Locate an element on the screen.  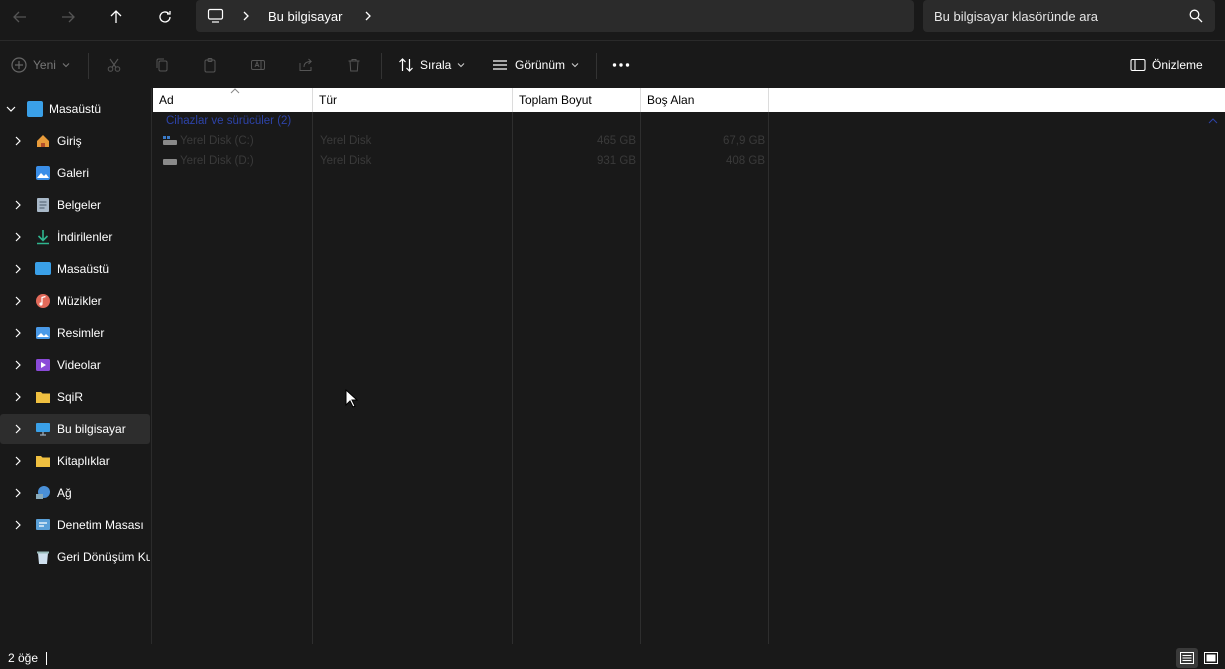
paste-button is located at coordinates (210, 65).